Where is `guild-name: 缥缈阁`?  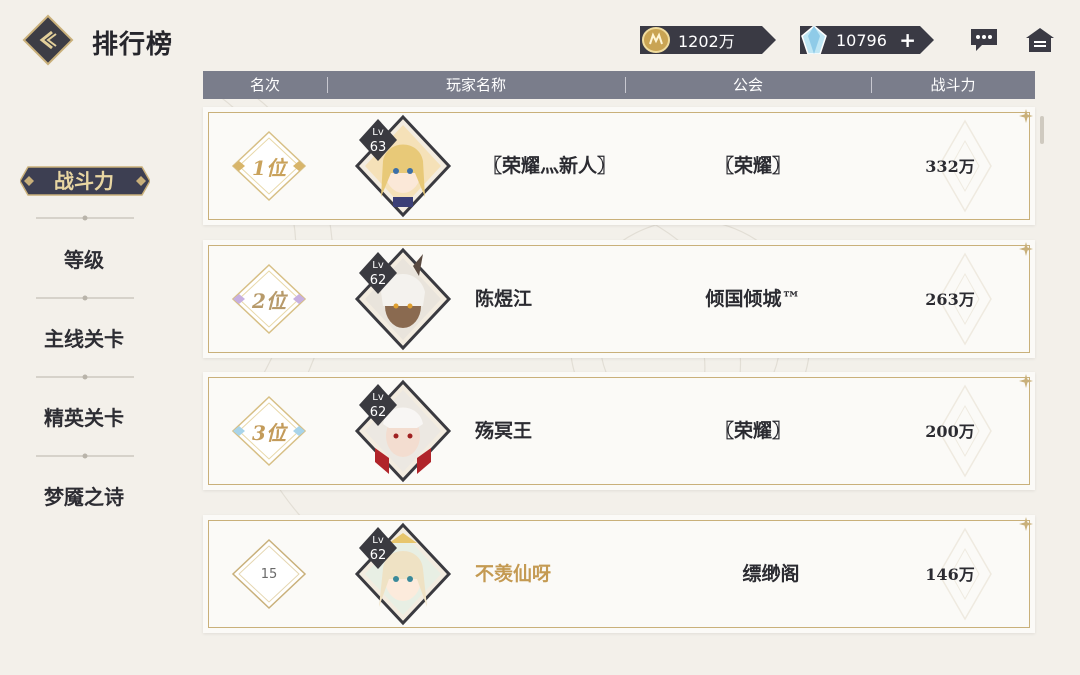 guild-name: 缥缈阁 is located at coordinates (771, 574).